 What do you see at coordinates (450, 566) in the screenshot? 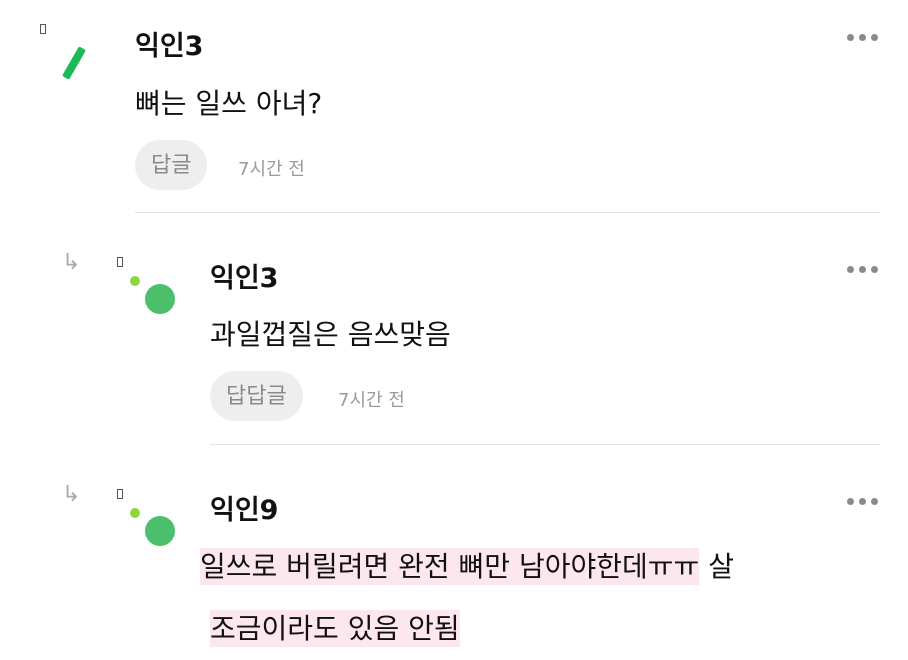
I see `highlighted-text: 일쓰로 버릴려면 완전 뼈만 남아야한데ㅠㅠ` at bounding box center [450, 566].